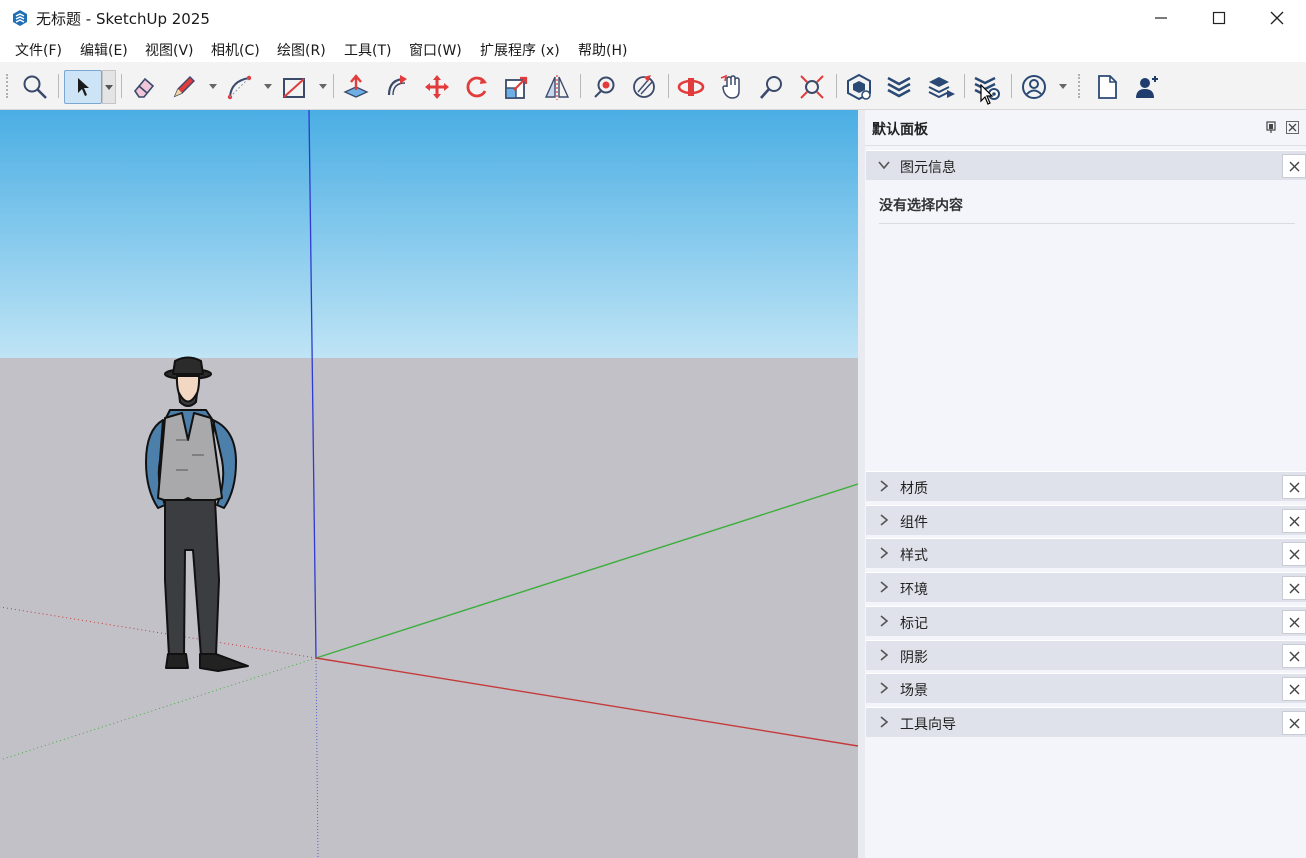  Describe the element at coordinates (356, 87) in the screenshot. I see `push-pull-tool-button` at that location.